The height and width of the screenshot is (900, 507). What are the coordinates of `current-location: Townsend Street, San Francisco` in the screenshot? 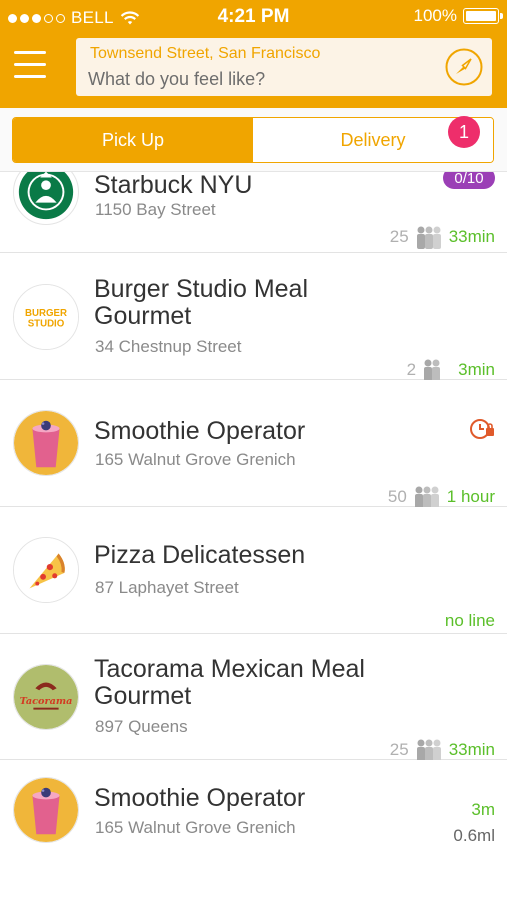 It's located at (205, 54).